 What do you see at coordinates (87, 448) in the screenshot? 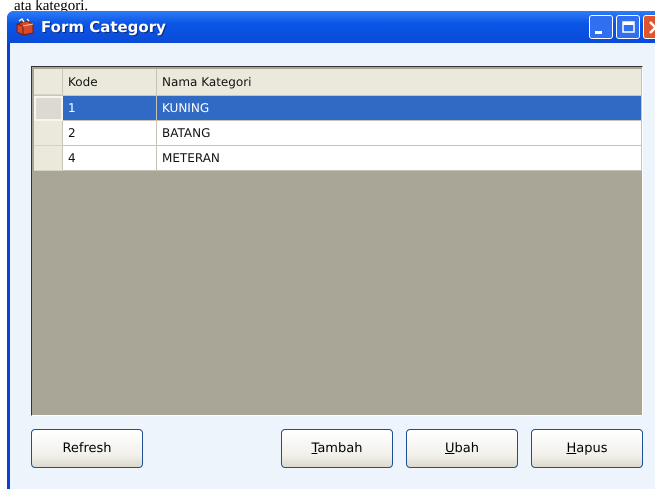
I see `refresh-button: Refresh` at bounding box center [87, 448].